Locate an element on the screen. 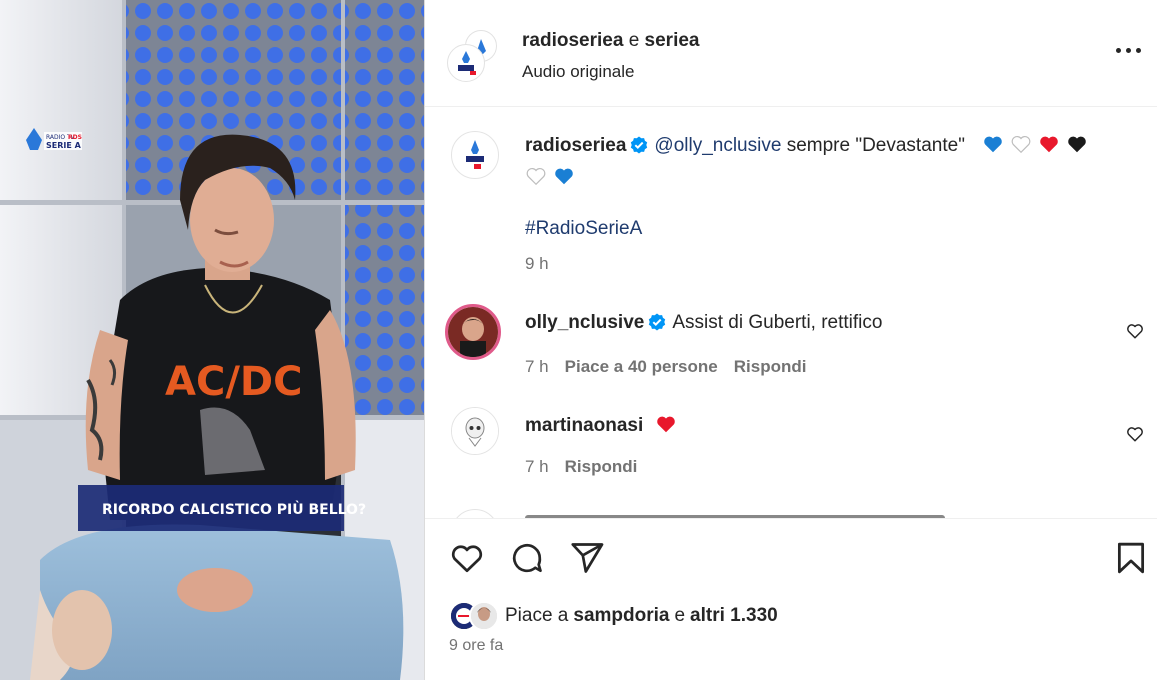  liker-avatar is located at coordinates (484, 616).